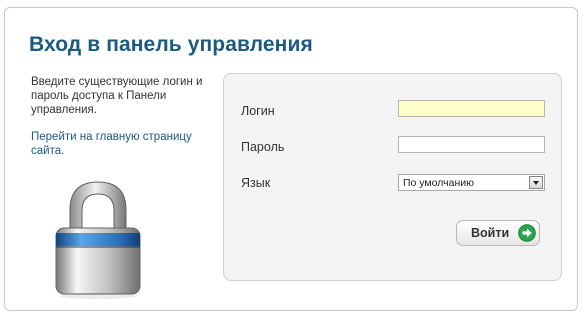  Describe the element at coordinates (471, 108) in the screenshot. I see `login-input` at that location.